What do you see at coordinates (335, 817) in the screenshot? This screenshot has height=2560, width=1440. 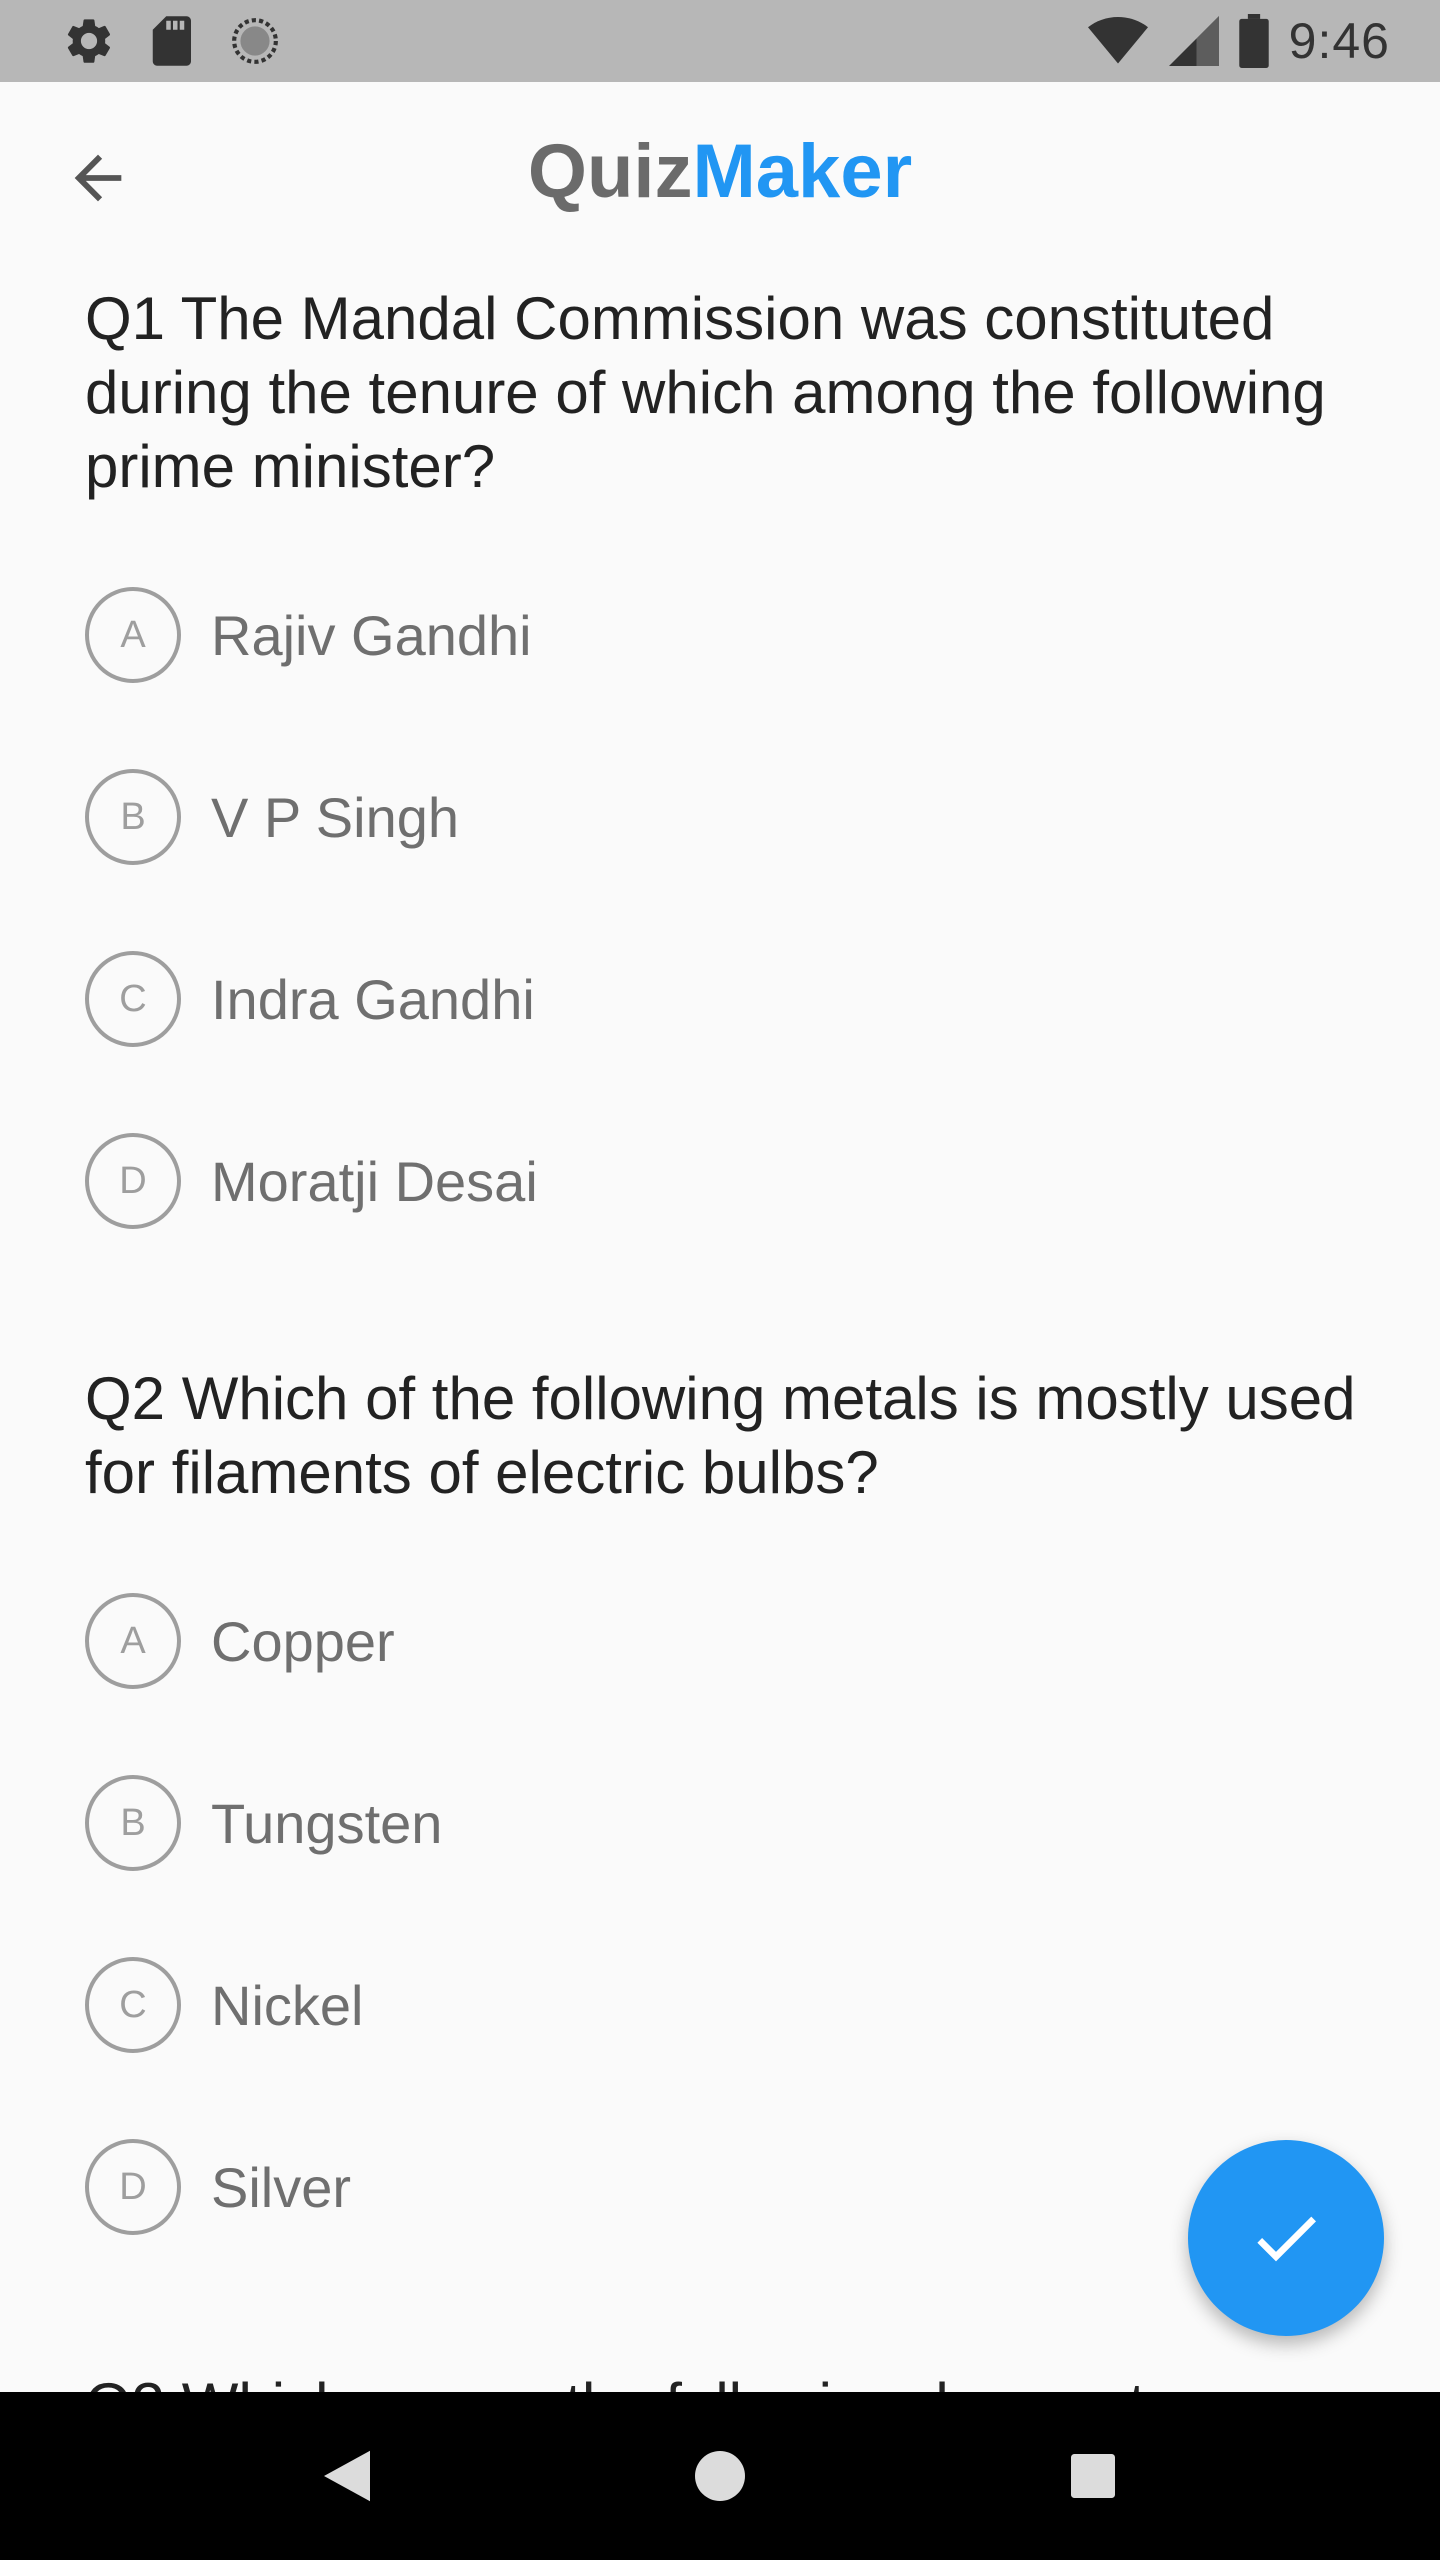 I see `option-text: V P Singh` at bounding box center [335, 817].